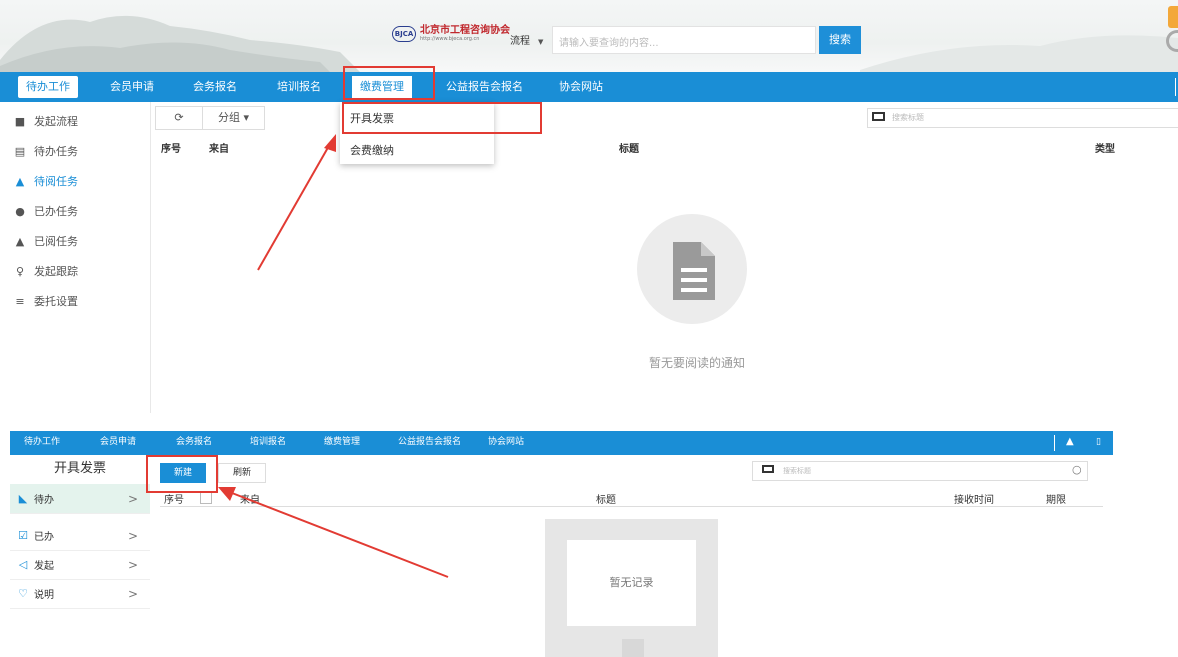 The width and height of the screenshot is (1178, 657). Describe the element at coordinates (206, 498) in the screenshot. I see `select-all-checkbox` at that location.